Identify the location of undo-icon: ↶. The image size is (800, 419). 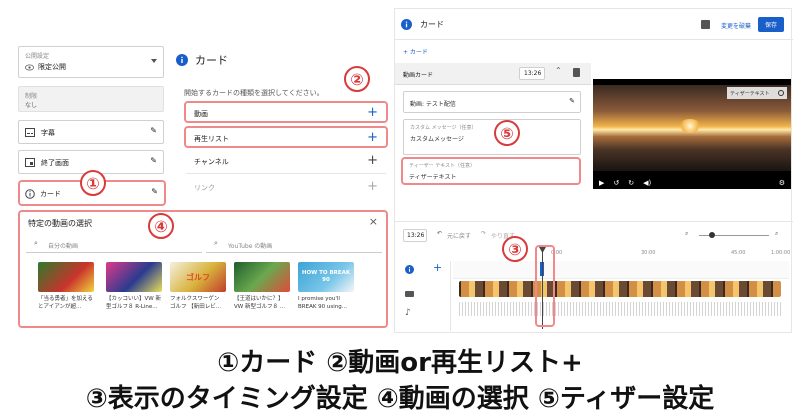
(439, 233).